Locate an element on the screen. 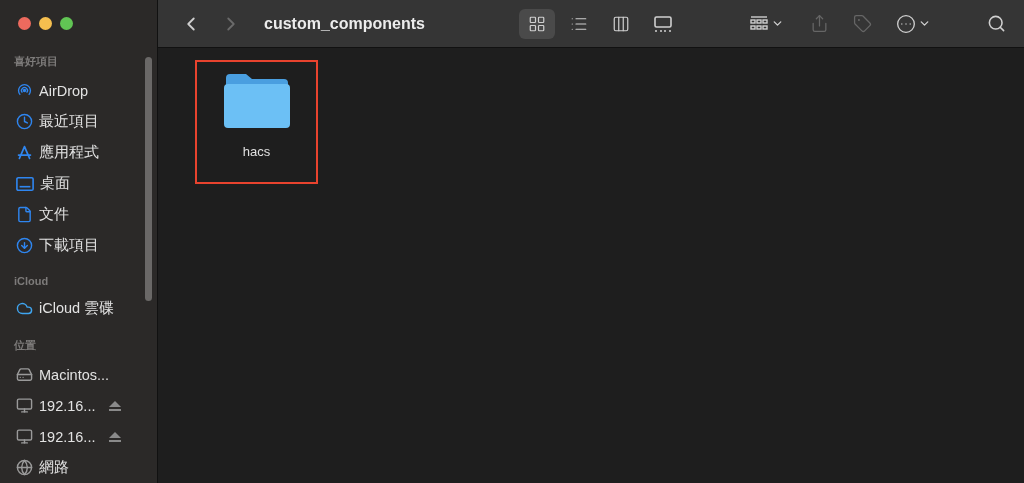 This screenshot has width=1024, height=483. cloud-icon is located at coordinates (24, 308).